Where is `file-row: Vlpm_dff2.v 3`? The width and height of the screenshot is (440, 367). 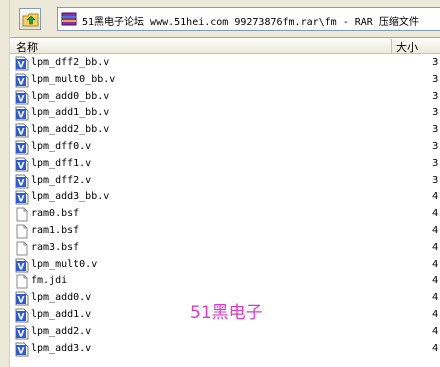
file-row: Vlpm_dff2.v 3 is located at coordinates (225, 181).